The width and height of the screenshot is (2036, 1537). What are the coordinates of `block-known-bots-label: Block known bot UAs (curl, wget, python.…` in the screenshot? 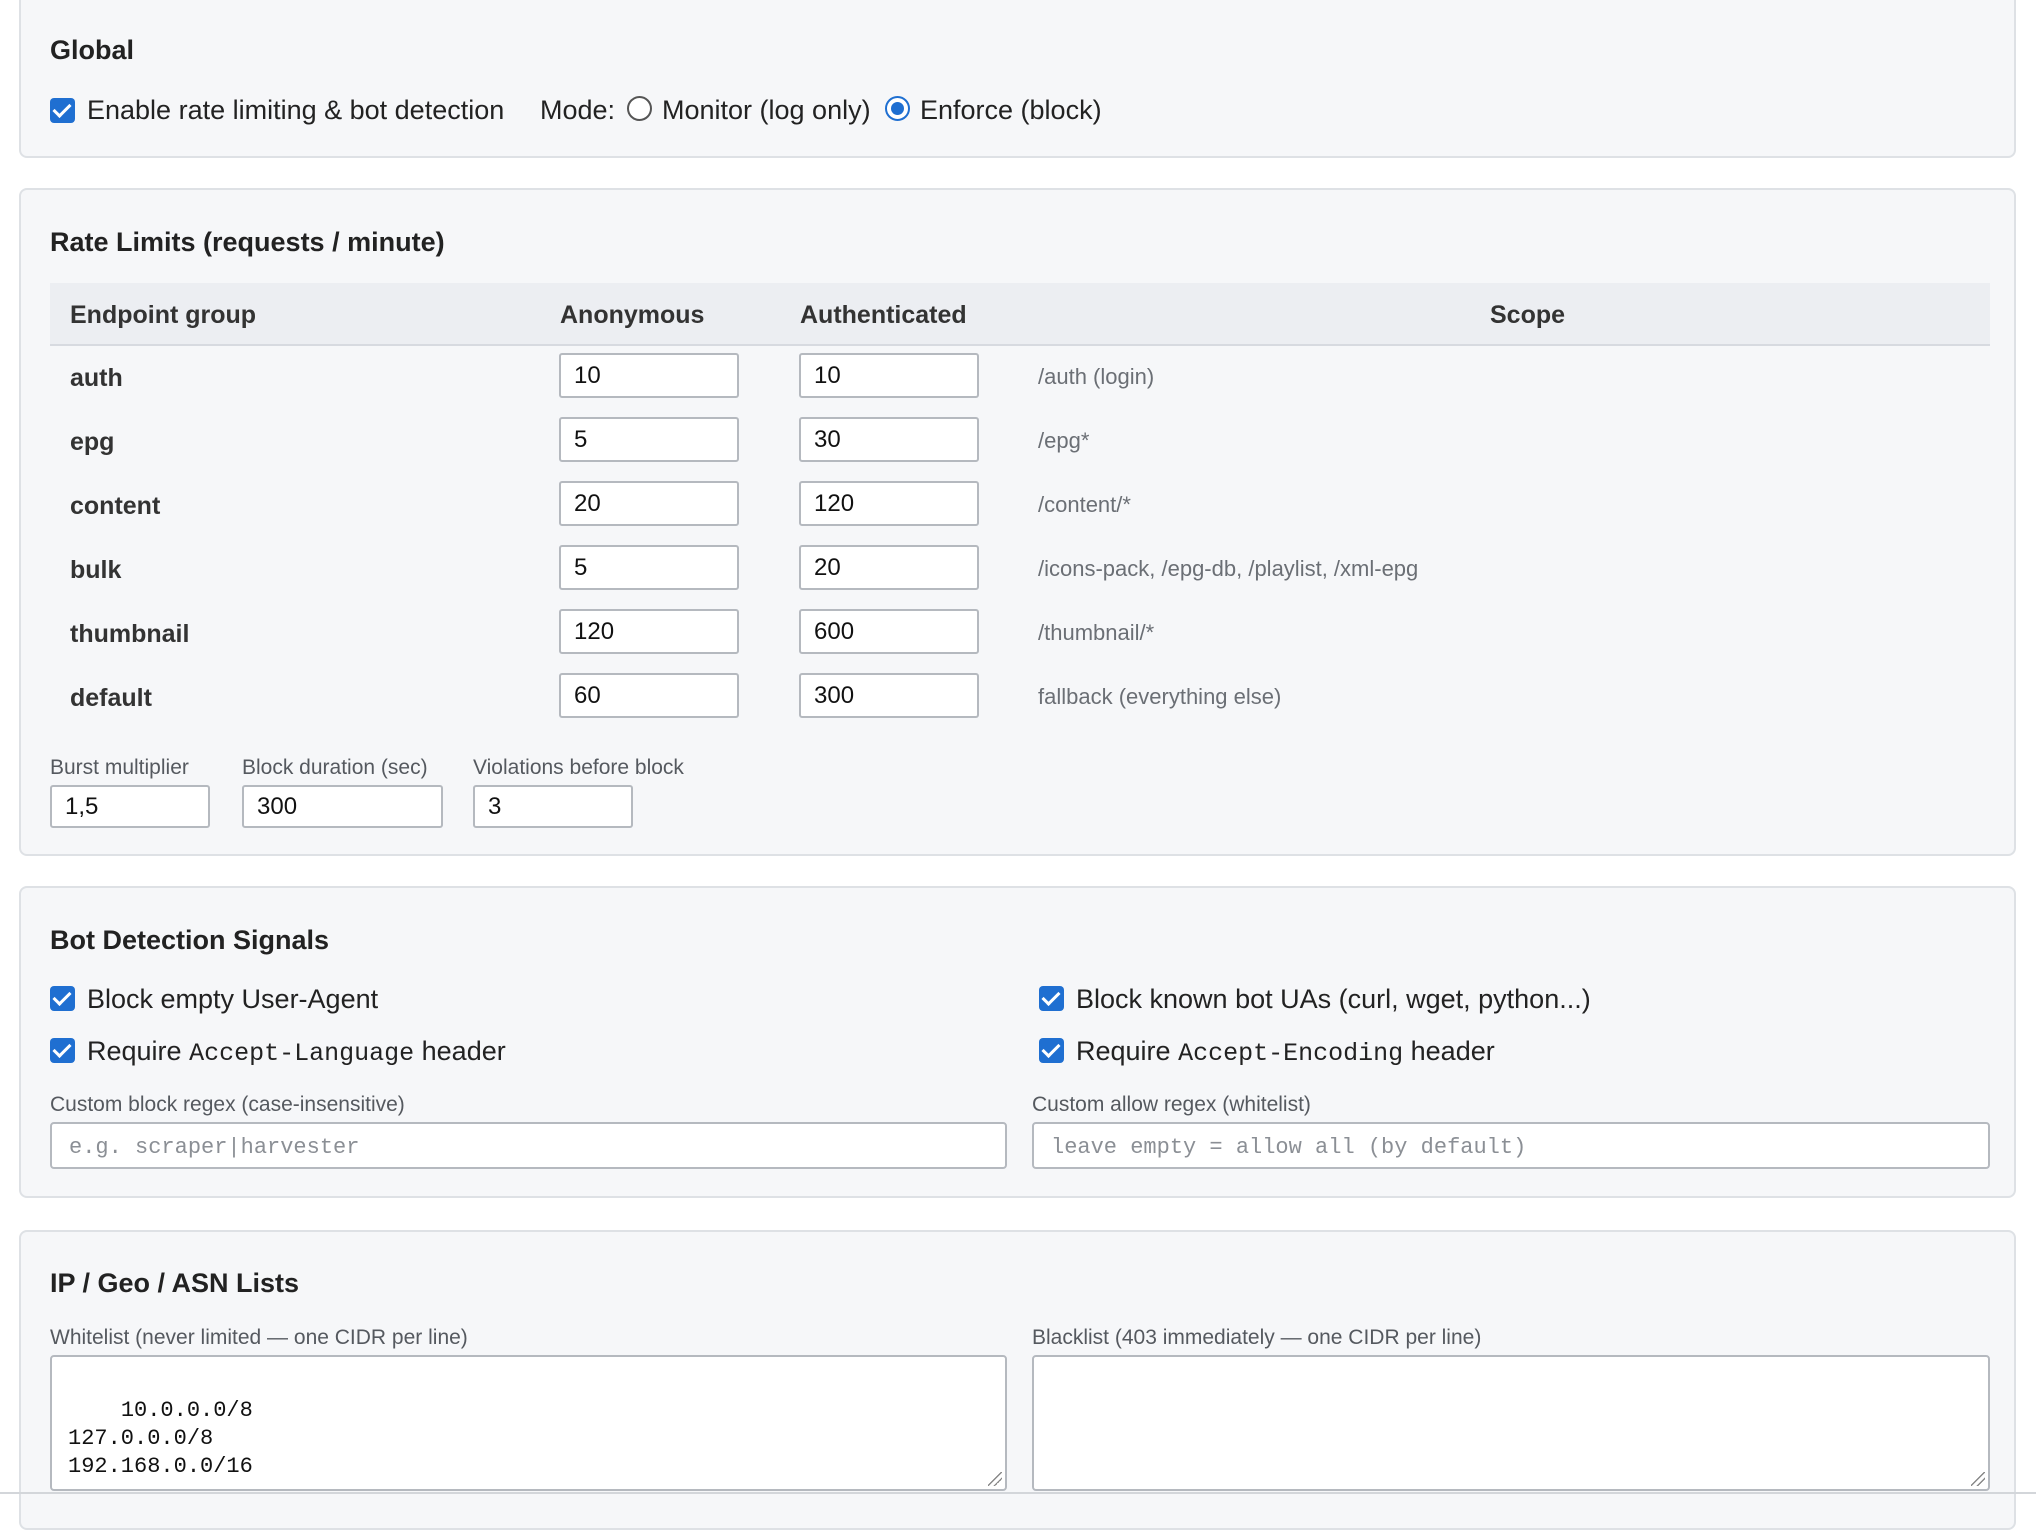 It's located at (1333, 999).